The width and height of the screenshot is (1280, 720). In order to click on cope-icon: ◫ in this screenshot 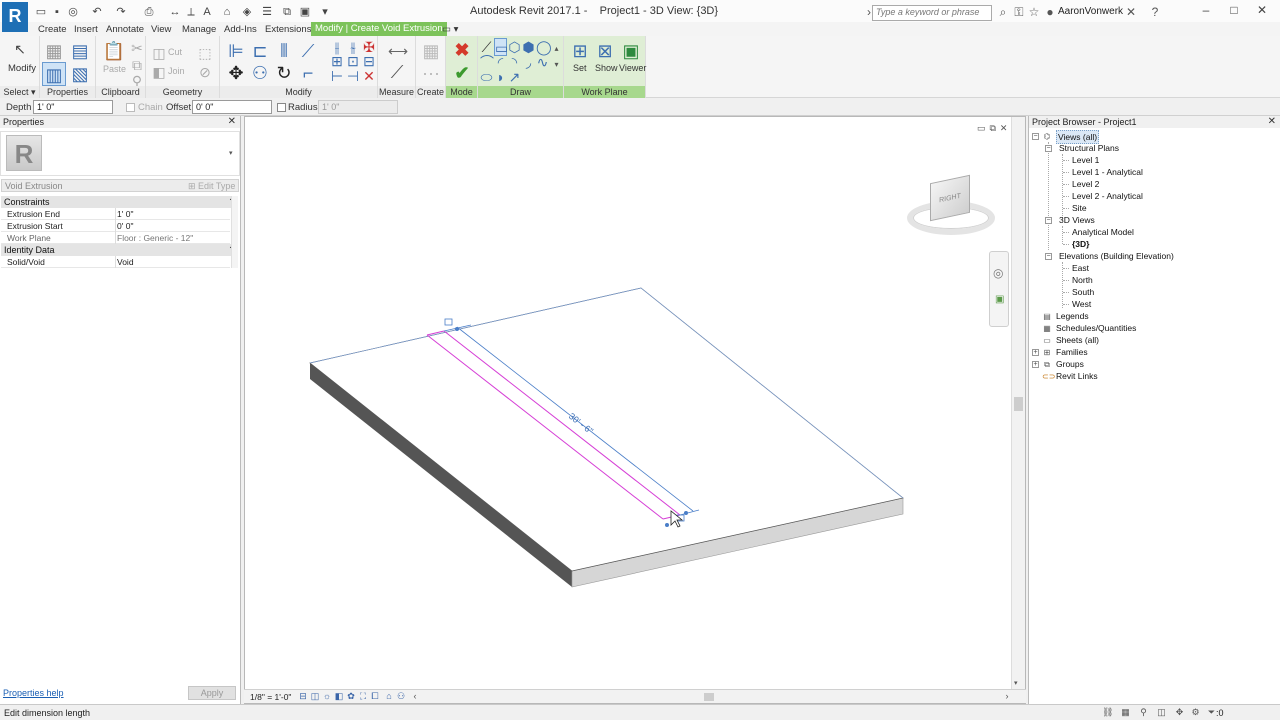, I will do `click(159, 53)`.